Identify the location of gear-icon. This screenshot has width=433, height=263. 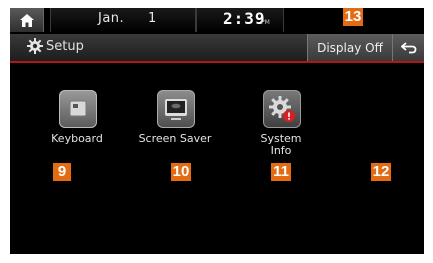
(36, 47).